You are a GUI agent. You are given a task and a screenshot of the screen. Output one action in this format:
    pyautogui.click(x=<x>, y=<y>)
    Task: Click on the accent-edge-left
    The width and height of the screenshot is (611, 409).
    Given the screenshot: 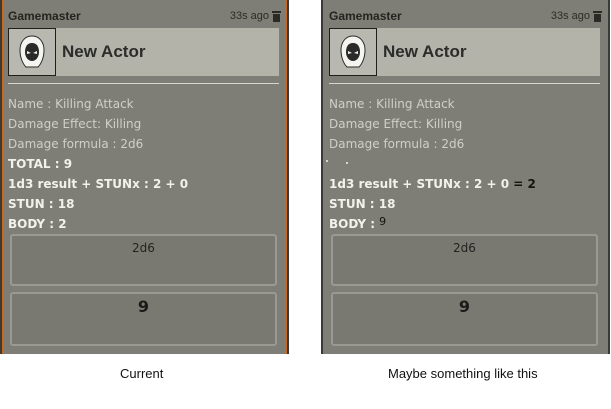 What is the action you would take?
    pyautogui.click(x=2, y=177)
    